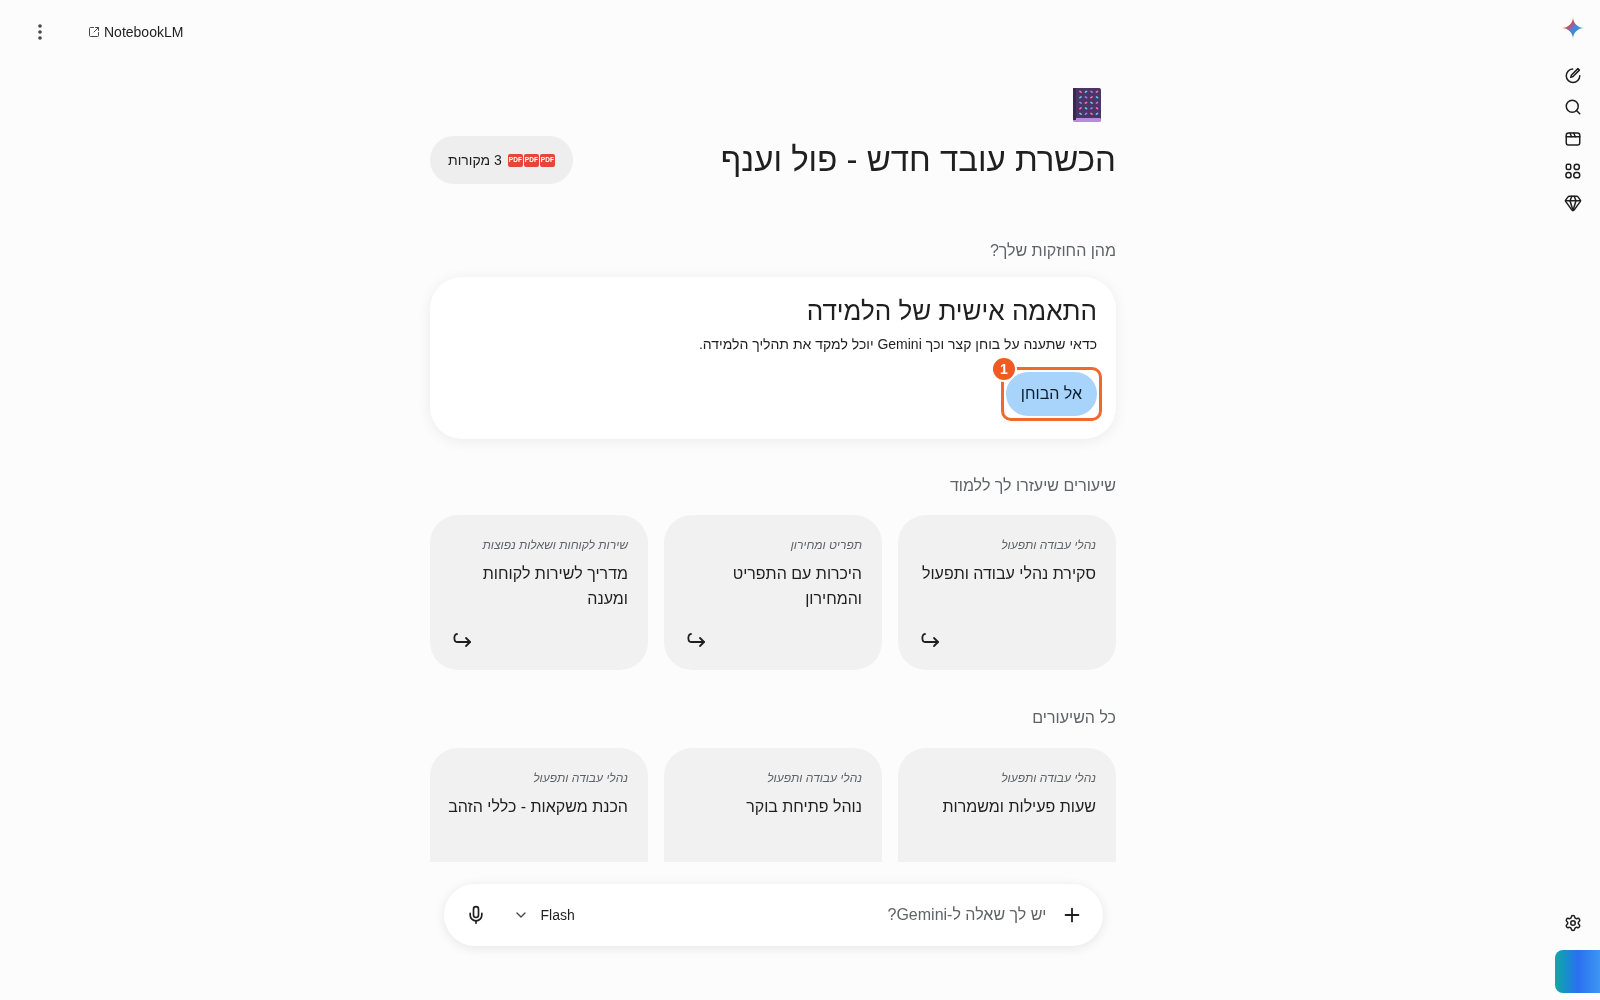  I want to click on lesson-title: מדריך לשירות לקוחות ומענה, so click(554, 586).